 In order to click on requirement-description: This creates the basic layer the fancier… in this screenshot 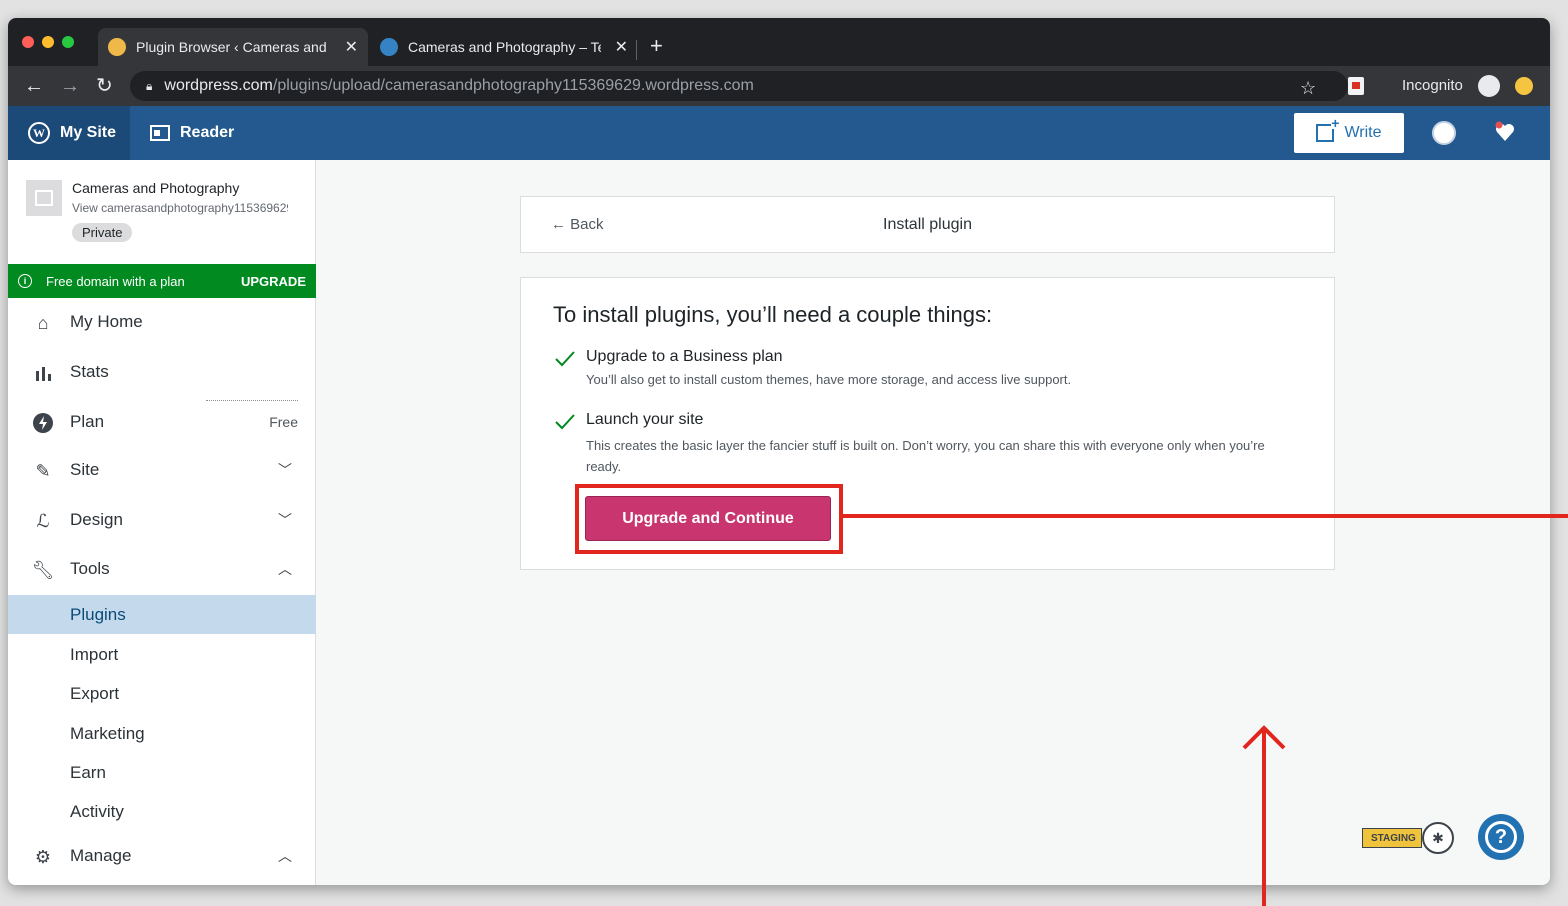, I will do `click(925, 456)`.